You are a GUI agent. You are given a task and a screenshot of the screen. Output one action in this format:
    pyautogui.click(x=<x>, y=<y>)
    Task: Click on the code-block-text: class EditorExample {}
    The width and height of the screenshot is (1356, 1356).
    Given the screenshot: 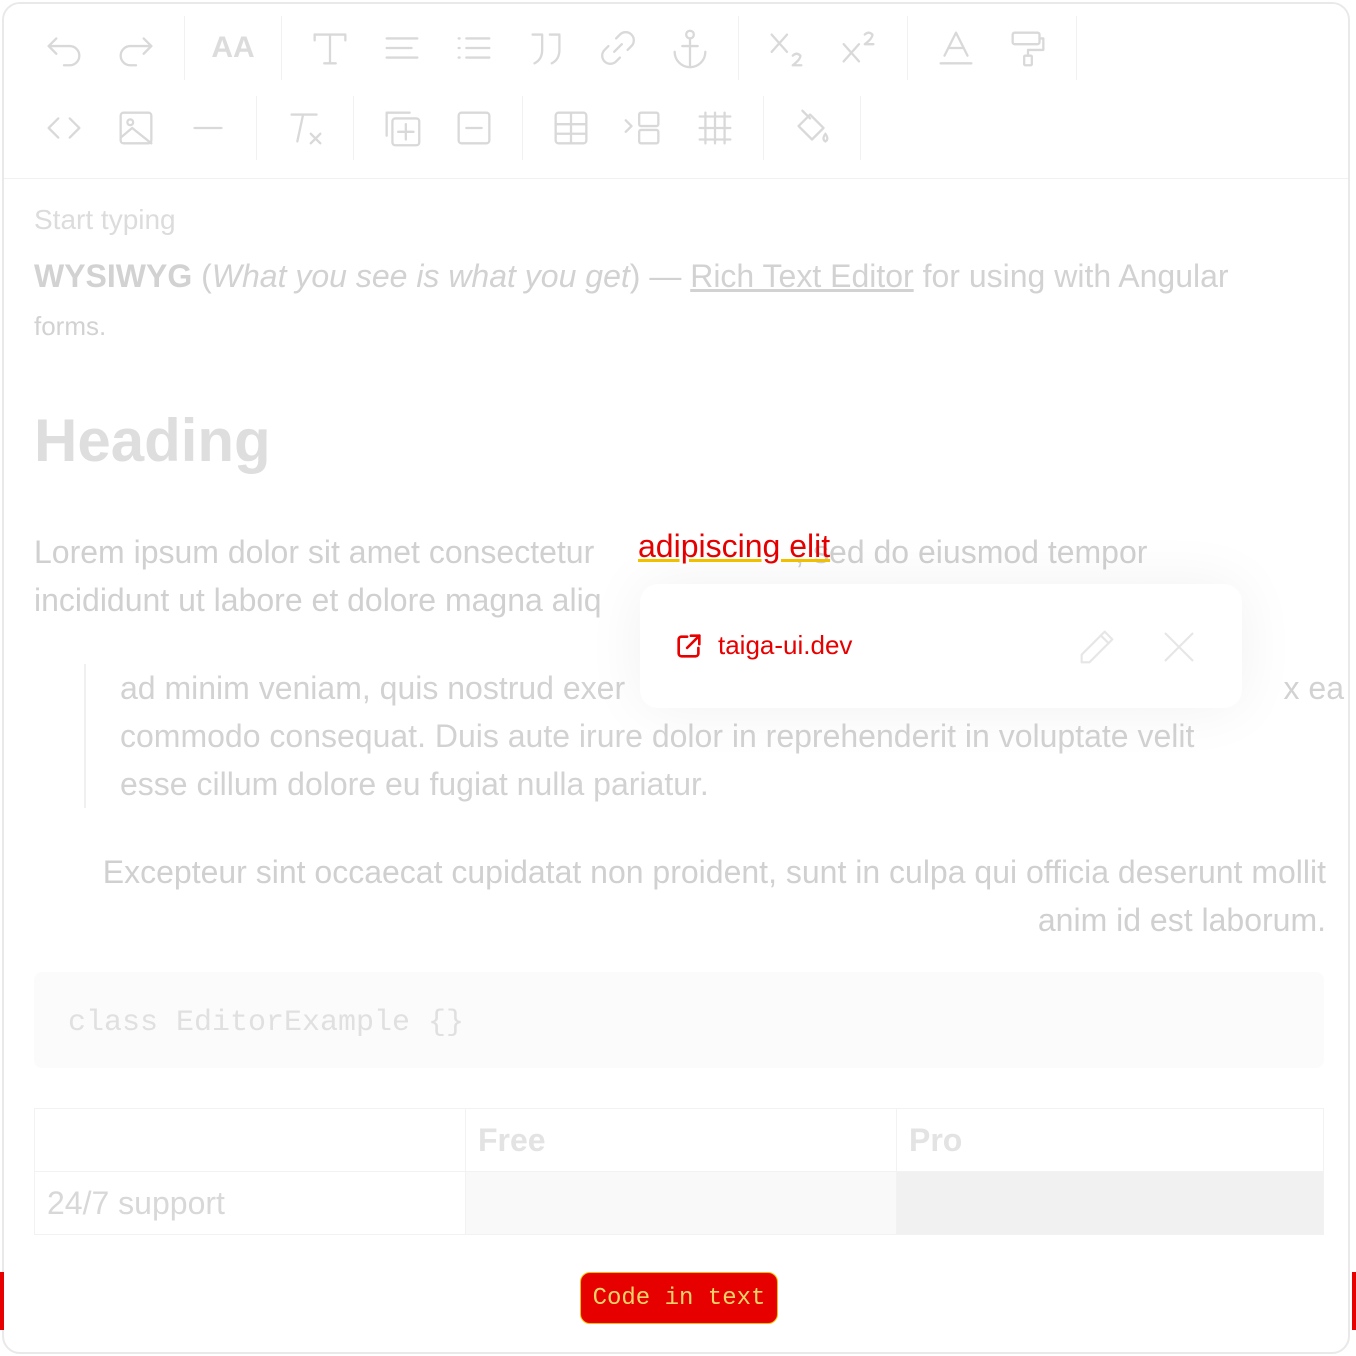 What is the action you would take?
    pyautogui.click(x=266, y=1023)
    